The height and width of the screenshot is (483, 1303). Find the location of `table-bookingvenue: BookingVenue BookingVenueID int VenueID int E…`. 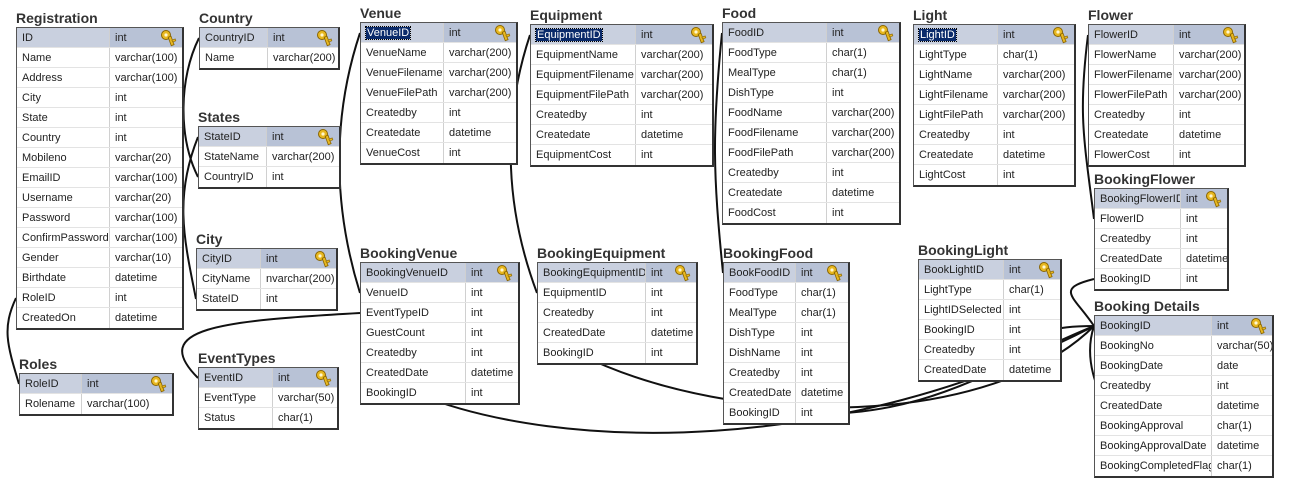

table-bookingvenue: BookingVenue BookingVenueID int VenueID int E… is located at coordinates (440, 325).